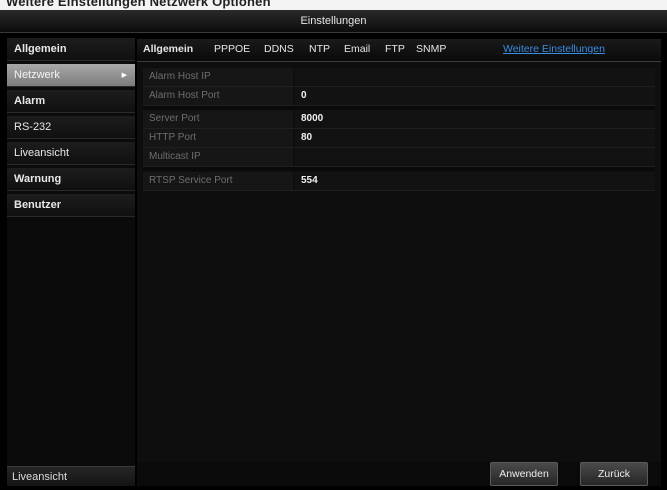  I want to click on sidebar-item-alarm: Alarm, so click(71, 101).